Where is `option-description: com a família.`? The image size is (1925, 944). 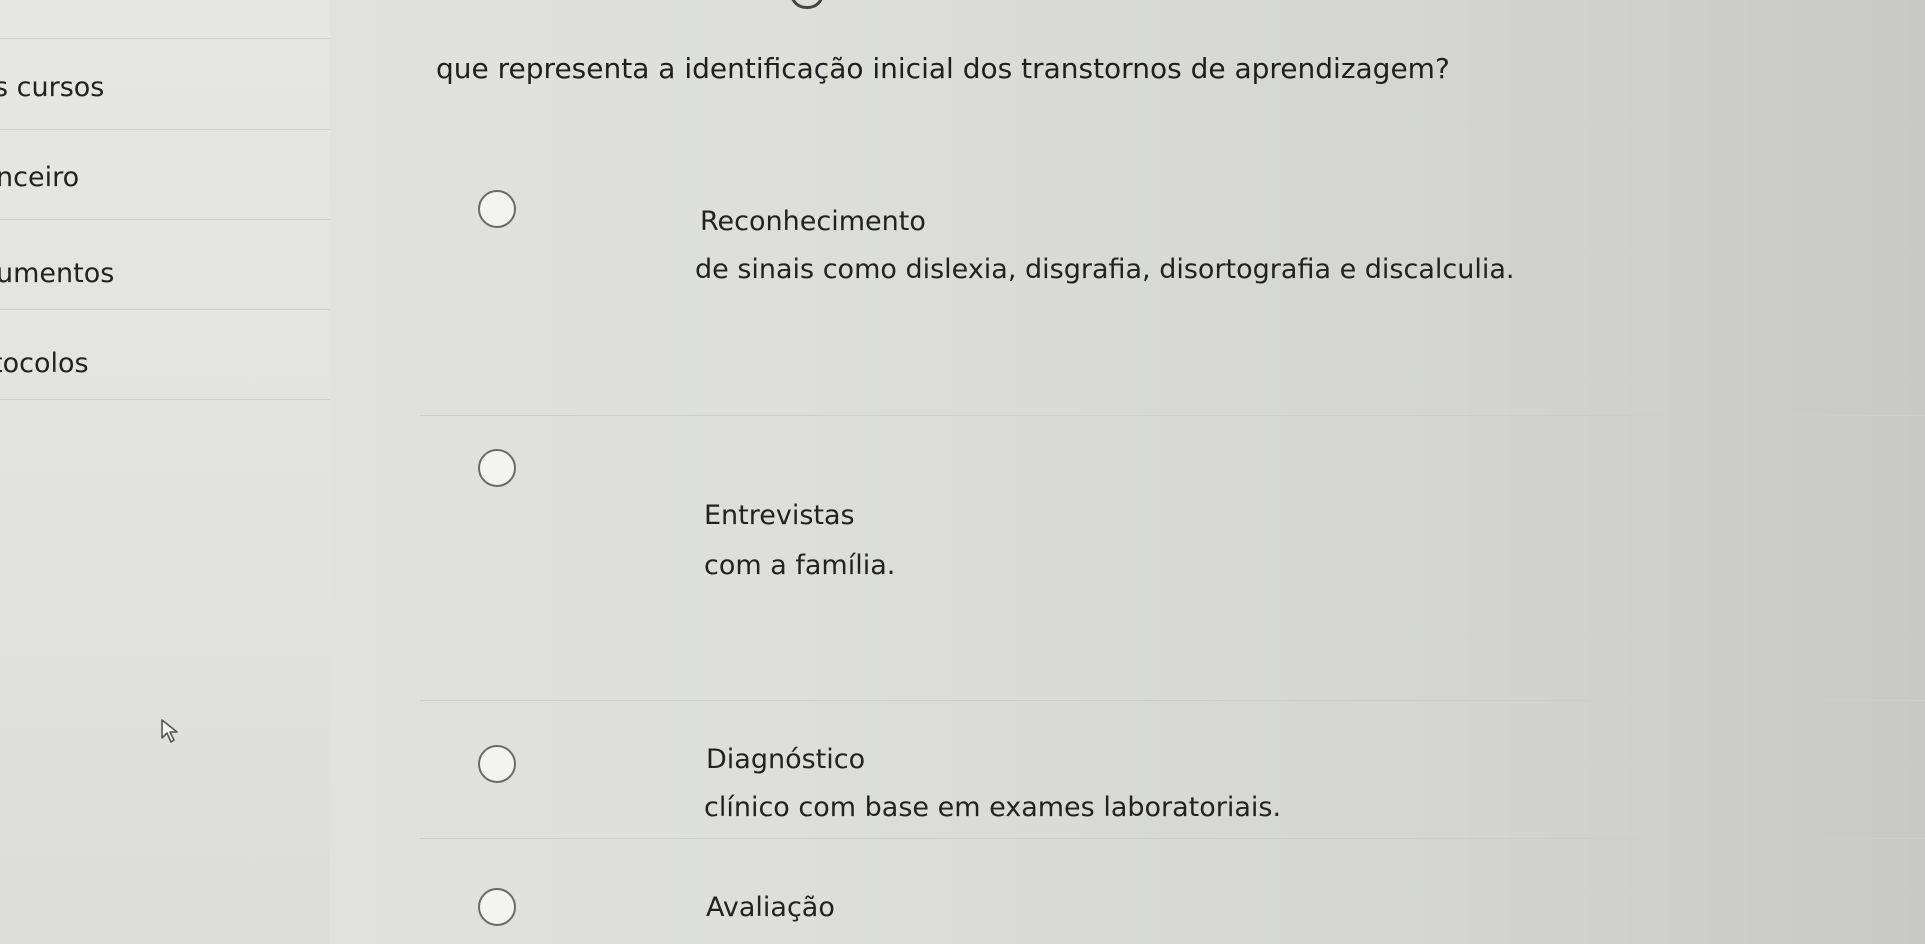 option-description: com a família. is located at coordinates (800, 565).